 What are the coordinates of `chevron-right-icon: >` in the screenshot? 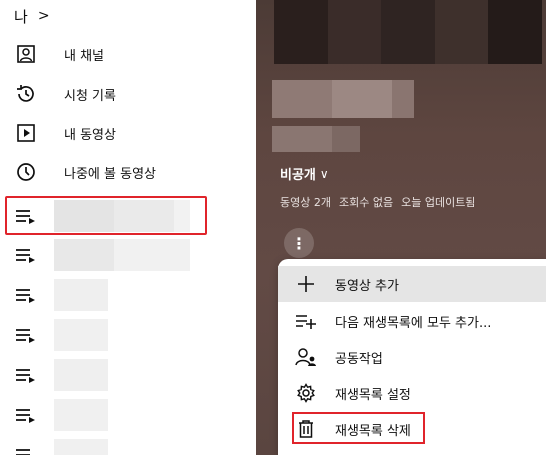 It's located at (43, 16).